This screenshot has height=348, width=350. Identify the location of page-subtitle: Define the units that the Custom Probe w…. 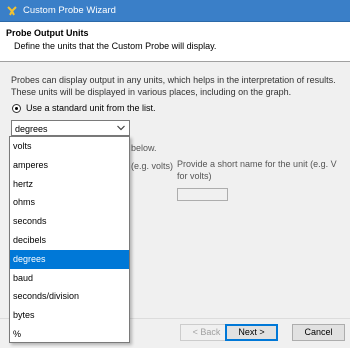
(115, 46).